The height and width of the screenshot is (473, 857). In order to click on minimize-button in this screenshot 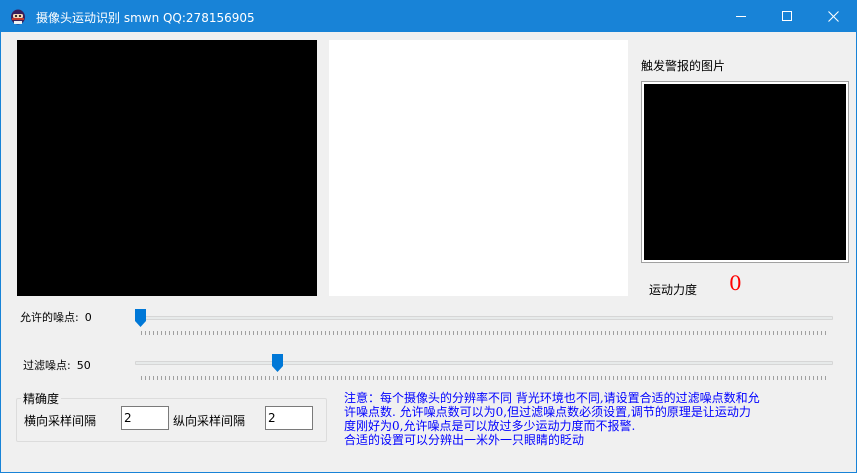, I will do `click(741, 16)`.